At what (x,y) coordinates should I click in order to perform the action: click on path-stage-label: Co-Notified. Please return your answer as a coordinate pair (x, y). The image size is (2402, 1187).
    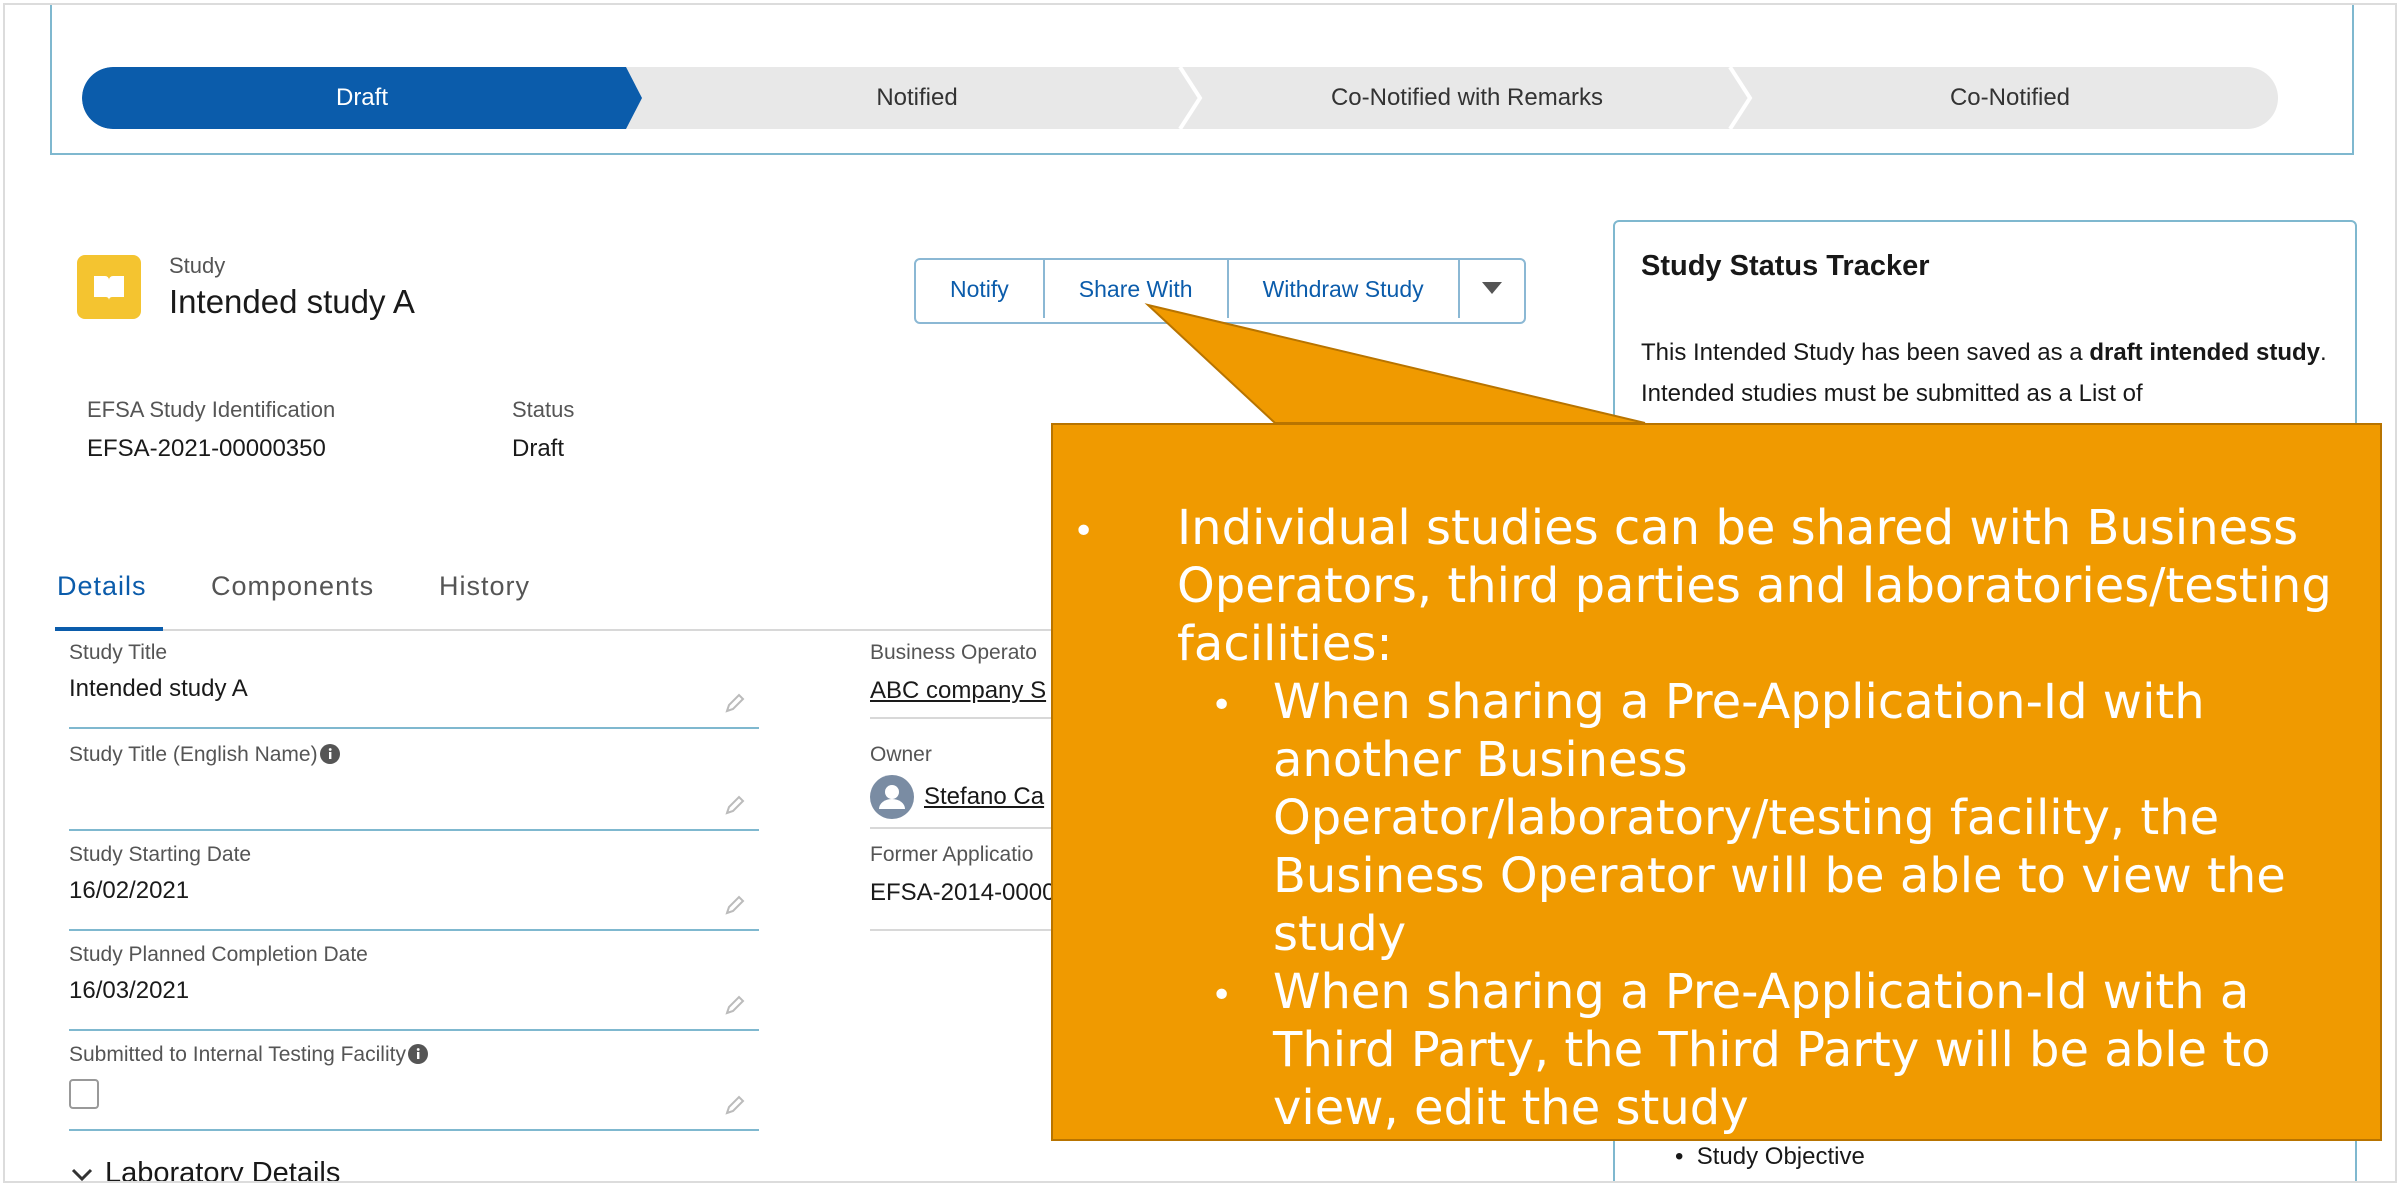
    Looking at the image, I should click on (2010, 97).